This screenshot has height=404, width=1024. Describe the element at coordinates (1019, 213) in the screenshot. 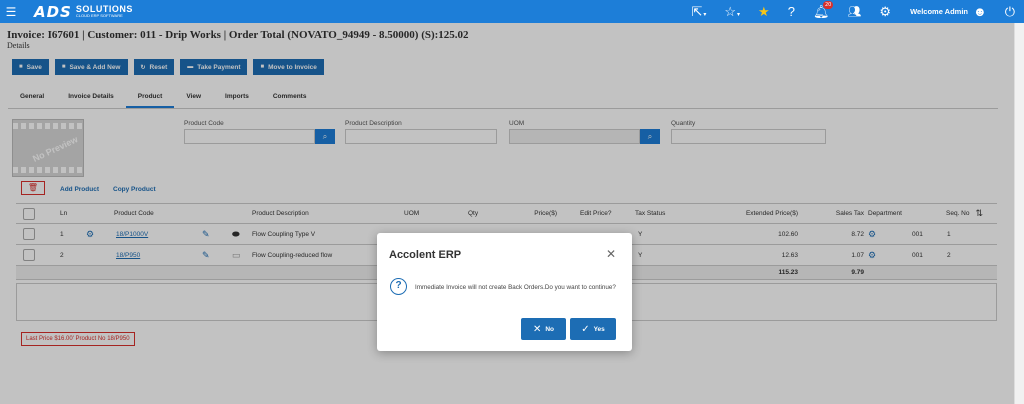

I see `page-scrollbar` at that location.